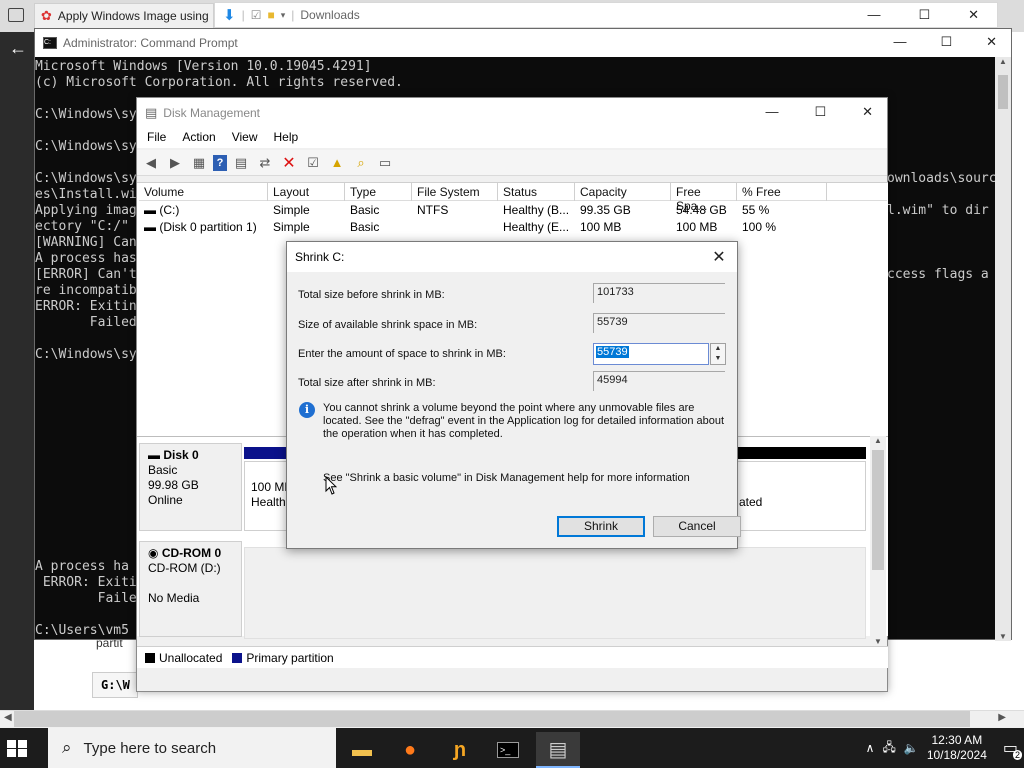 This screenshot has height=768, width=1024. I want to click on explorer-close-button: ✕, so click(973, 15).